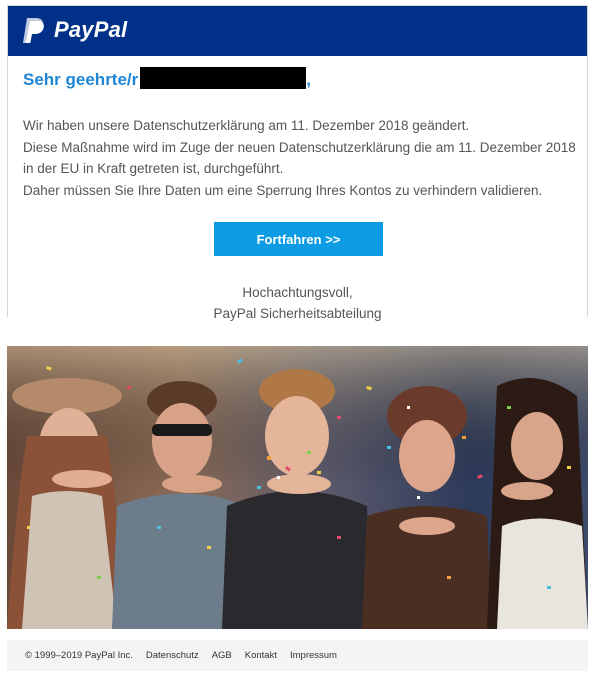  Describe the element at coordinates (298, 239) in the screenshot. I see `continue-button: Fortfahren >>` at that location.